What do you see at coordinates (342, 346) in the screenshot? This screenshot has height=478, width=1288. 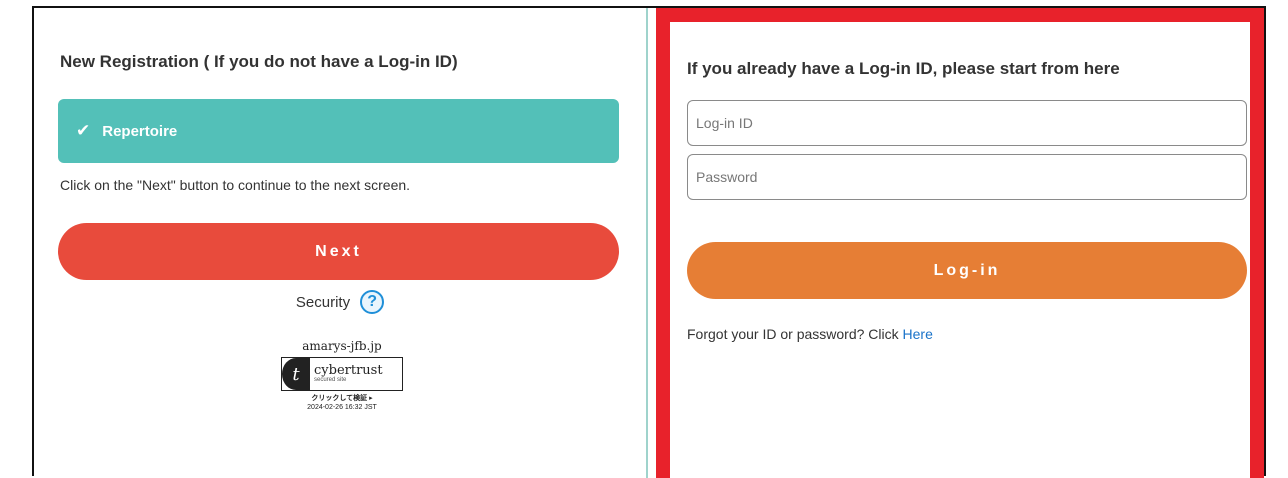 I see `seal-domain: amarys-jfb.jp` at bounding box center [342, 346].